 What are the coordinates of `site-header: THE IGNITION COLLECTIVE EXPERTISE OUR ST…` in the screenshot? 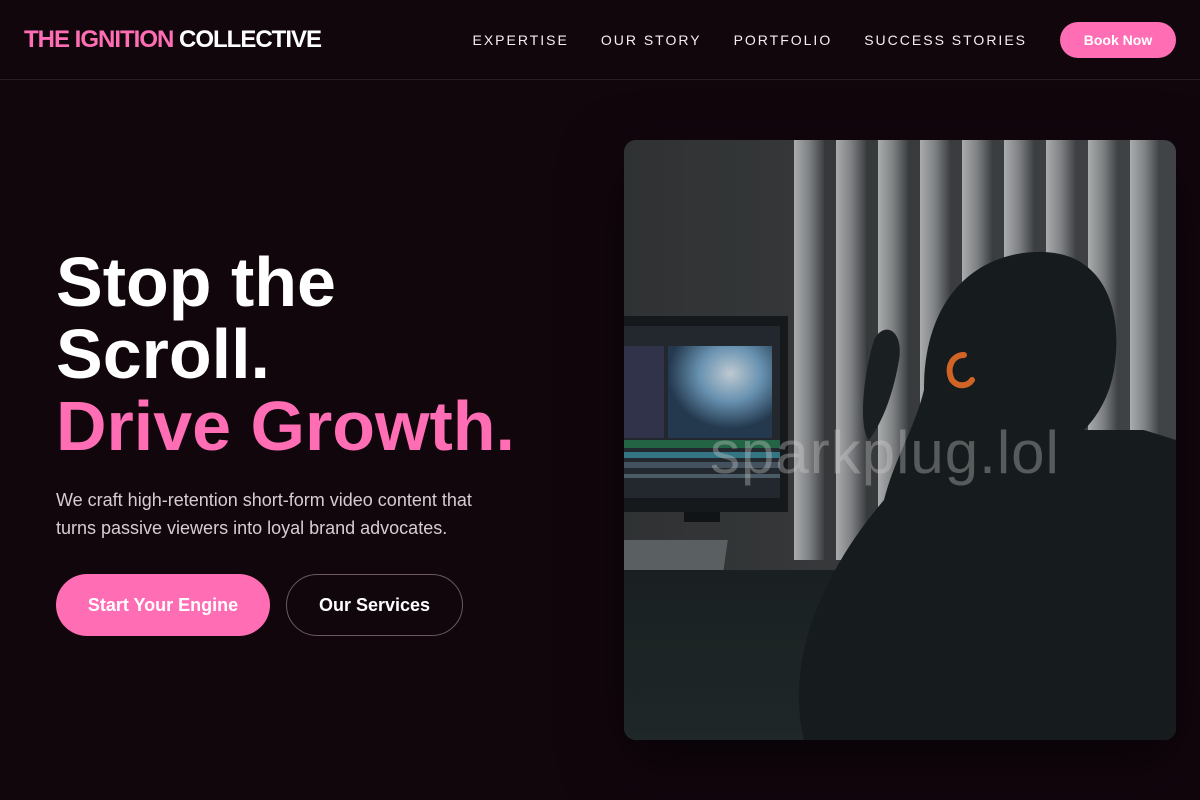 It's located at (600, 40).